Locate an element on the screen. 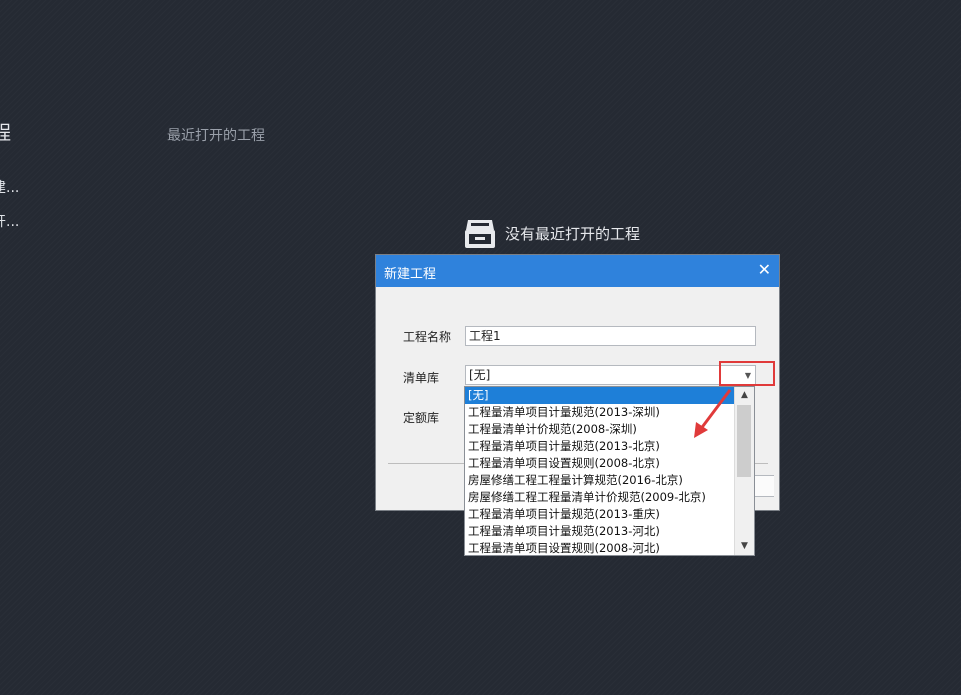  empty-recent-message: 没有最近打开的工程 is located at coordinates (573, 233).